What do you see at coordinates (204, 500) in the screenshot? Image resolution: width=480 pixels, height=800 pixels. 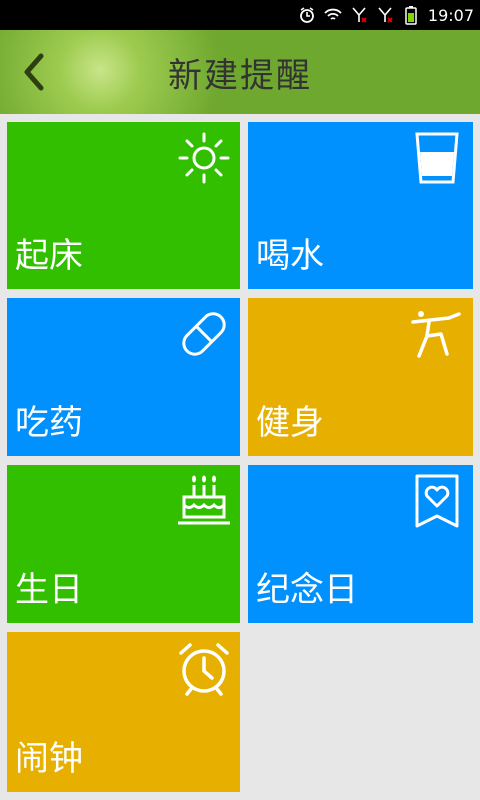 I see `cake-icon` at bounding box center [204, 500].